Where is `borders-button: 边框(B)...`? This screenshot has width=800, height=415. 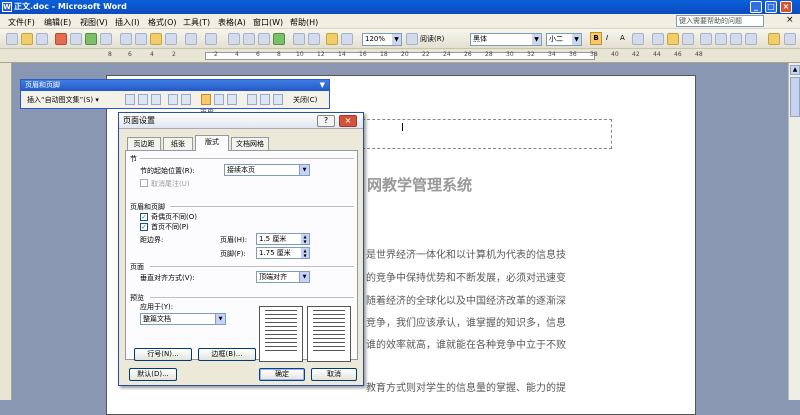
borders-button: 边框(B)... is located at coordinates (227, 354).